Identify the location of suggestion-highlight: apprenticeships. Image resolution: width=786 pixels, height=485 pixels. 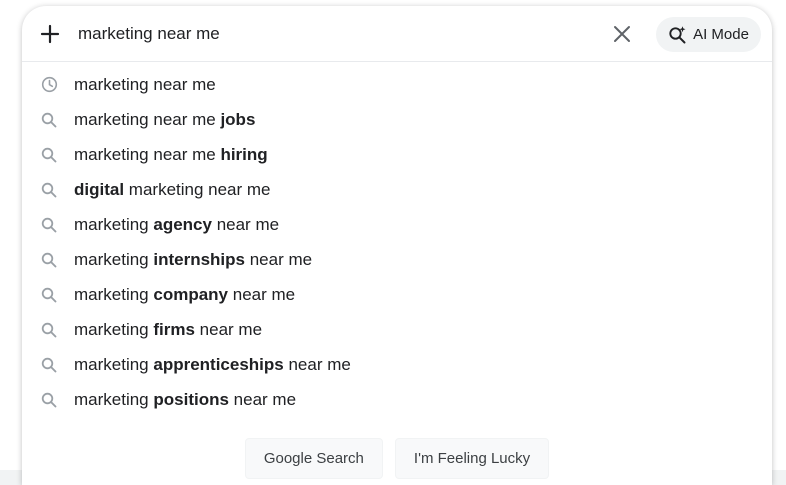
(218, 365).